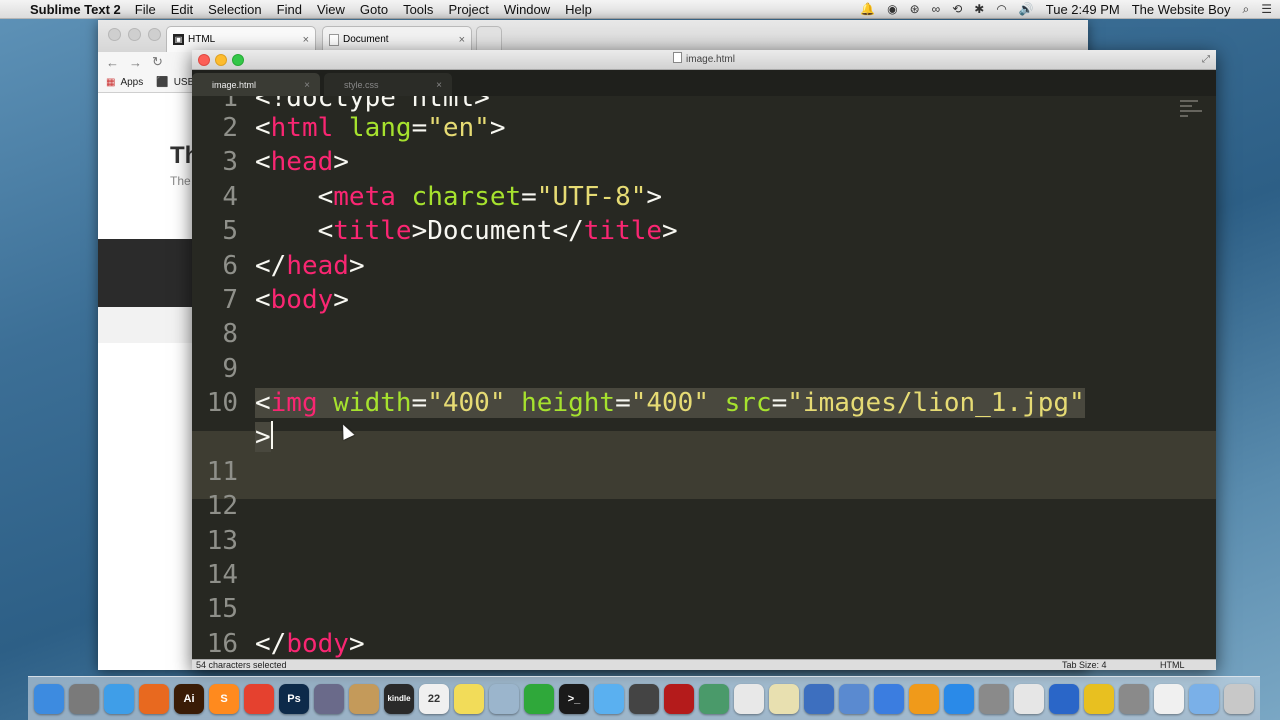 Image resolution: width=1280 pixels, height=720 pixels. Describe the element at coordinates (374, 9) in the screenshot. I see `menu-goto: Goto` at that location.